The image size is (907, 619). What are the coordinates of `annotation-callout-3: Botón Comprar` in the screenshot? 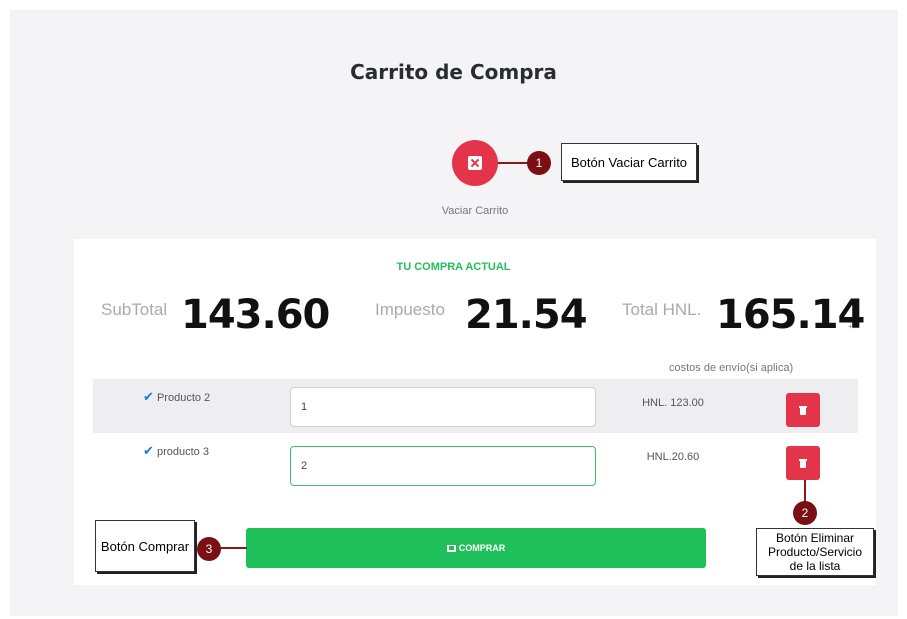 It's located at (145, 546).